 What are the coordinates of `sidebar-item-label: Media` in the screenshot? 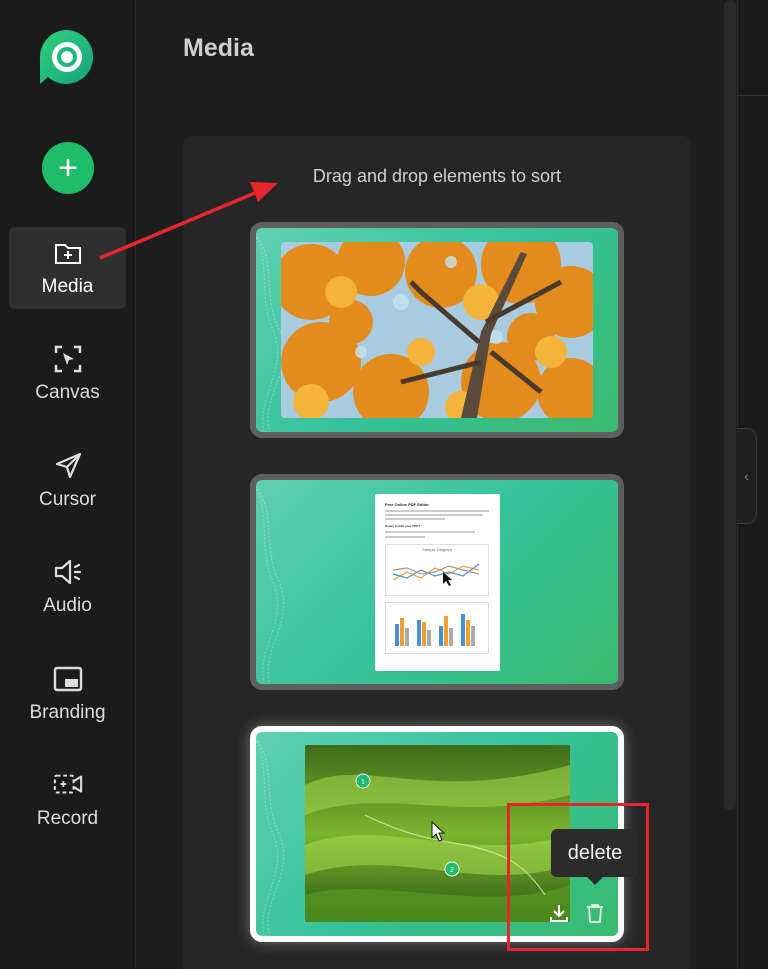 It's located at (67, 286).